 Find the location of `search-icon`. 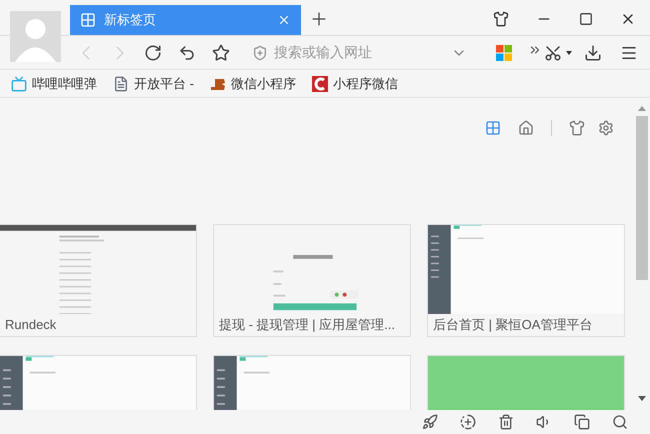

search-icon is located at coordinates (620, 422).